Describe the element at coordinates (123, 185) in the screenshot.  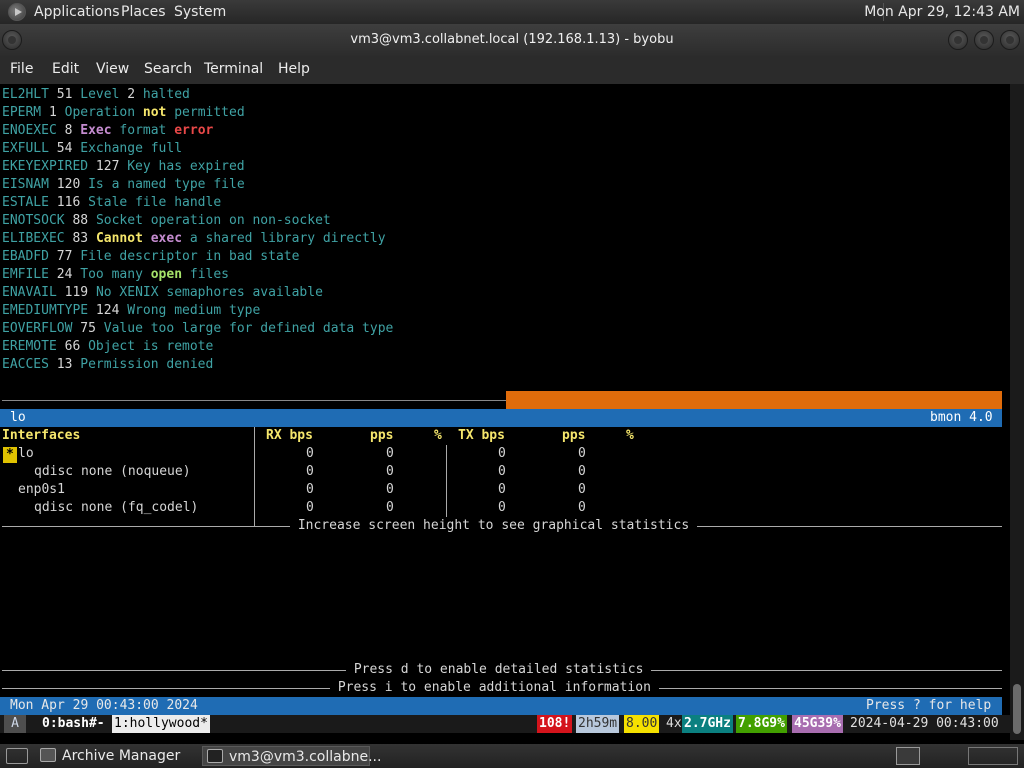
I see `errno-line: EISNAM 120 Is a named type file` at that location.